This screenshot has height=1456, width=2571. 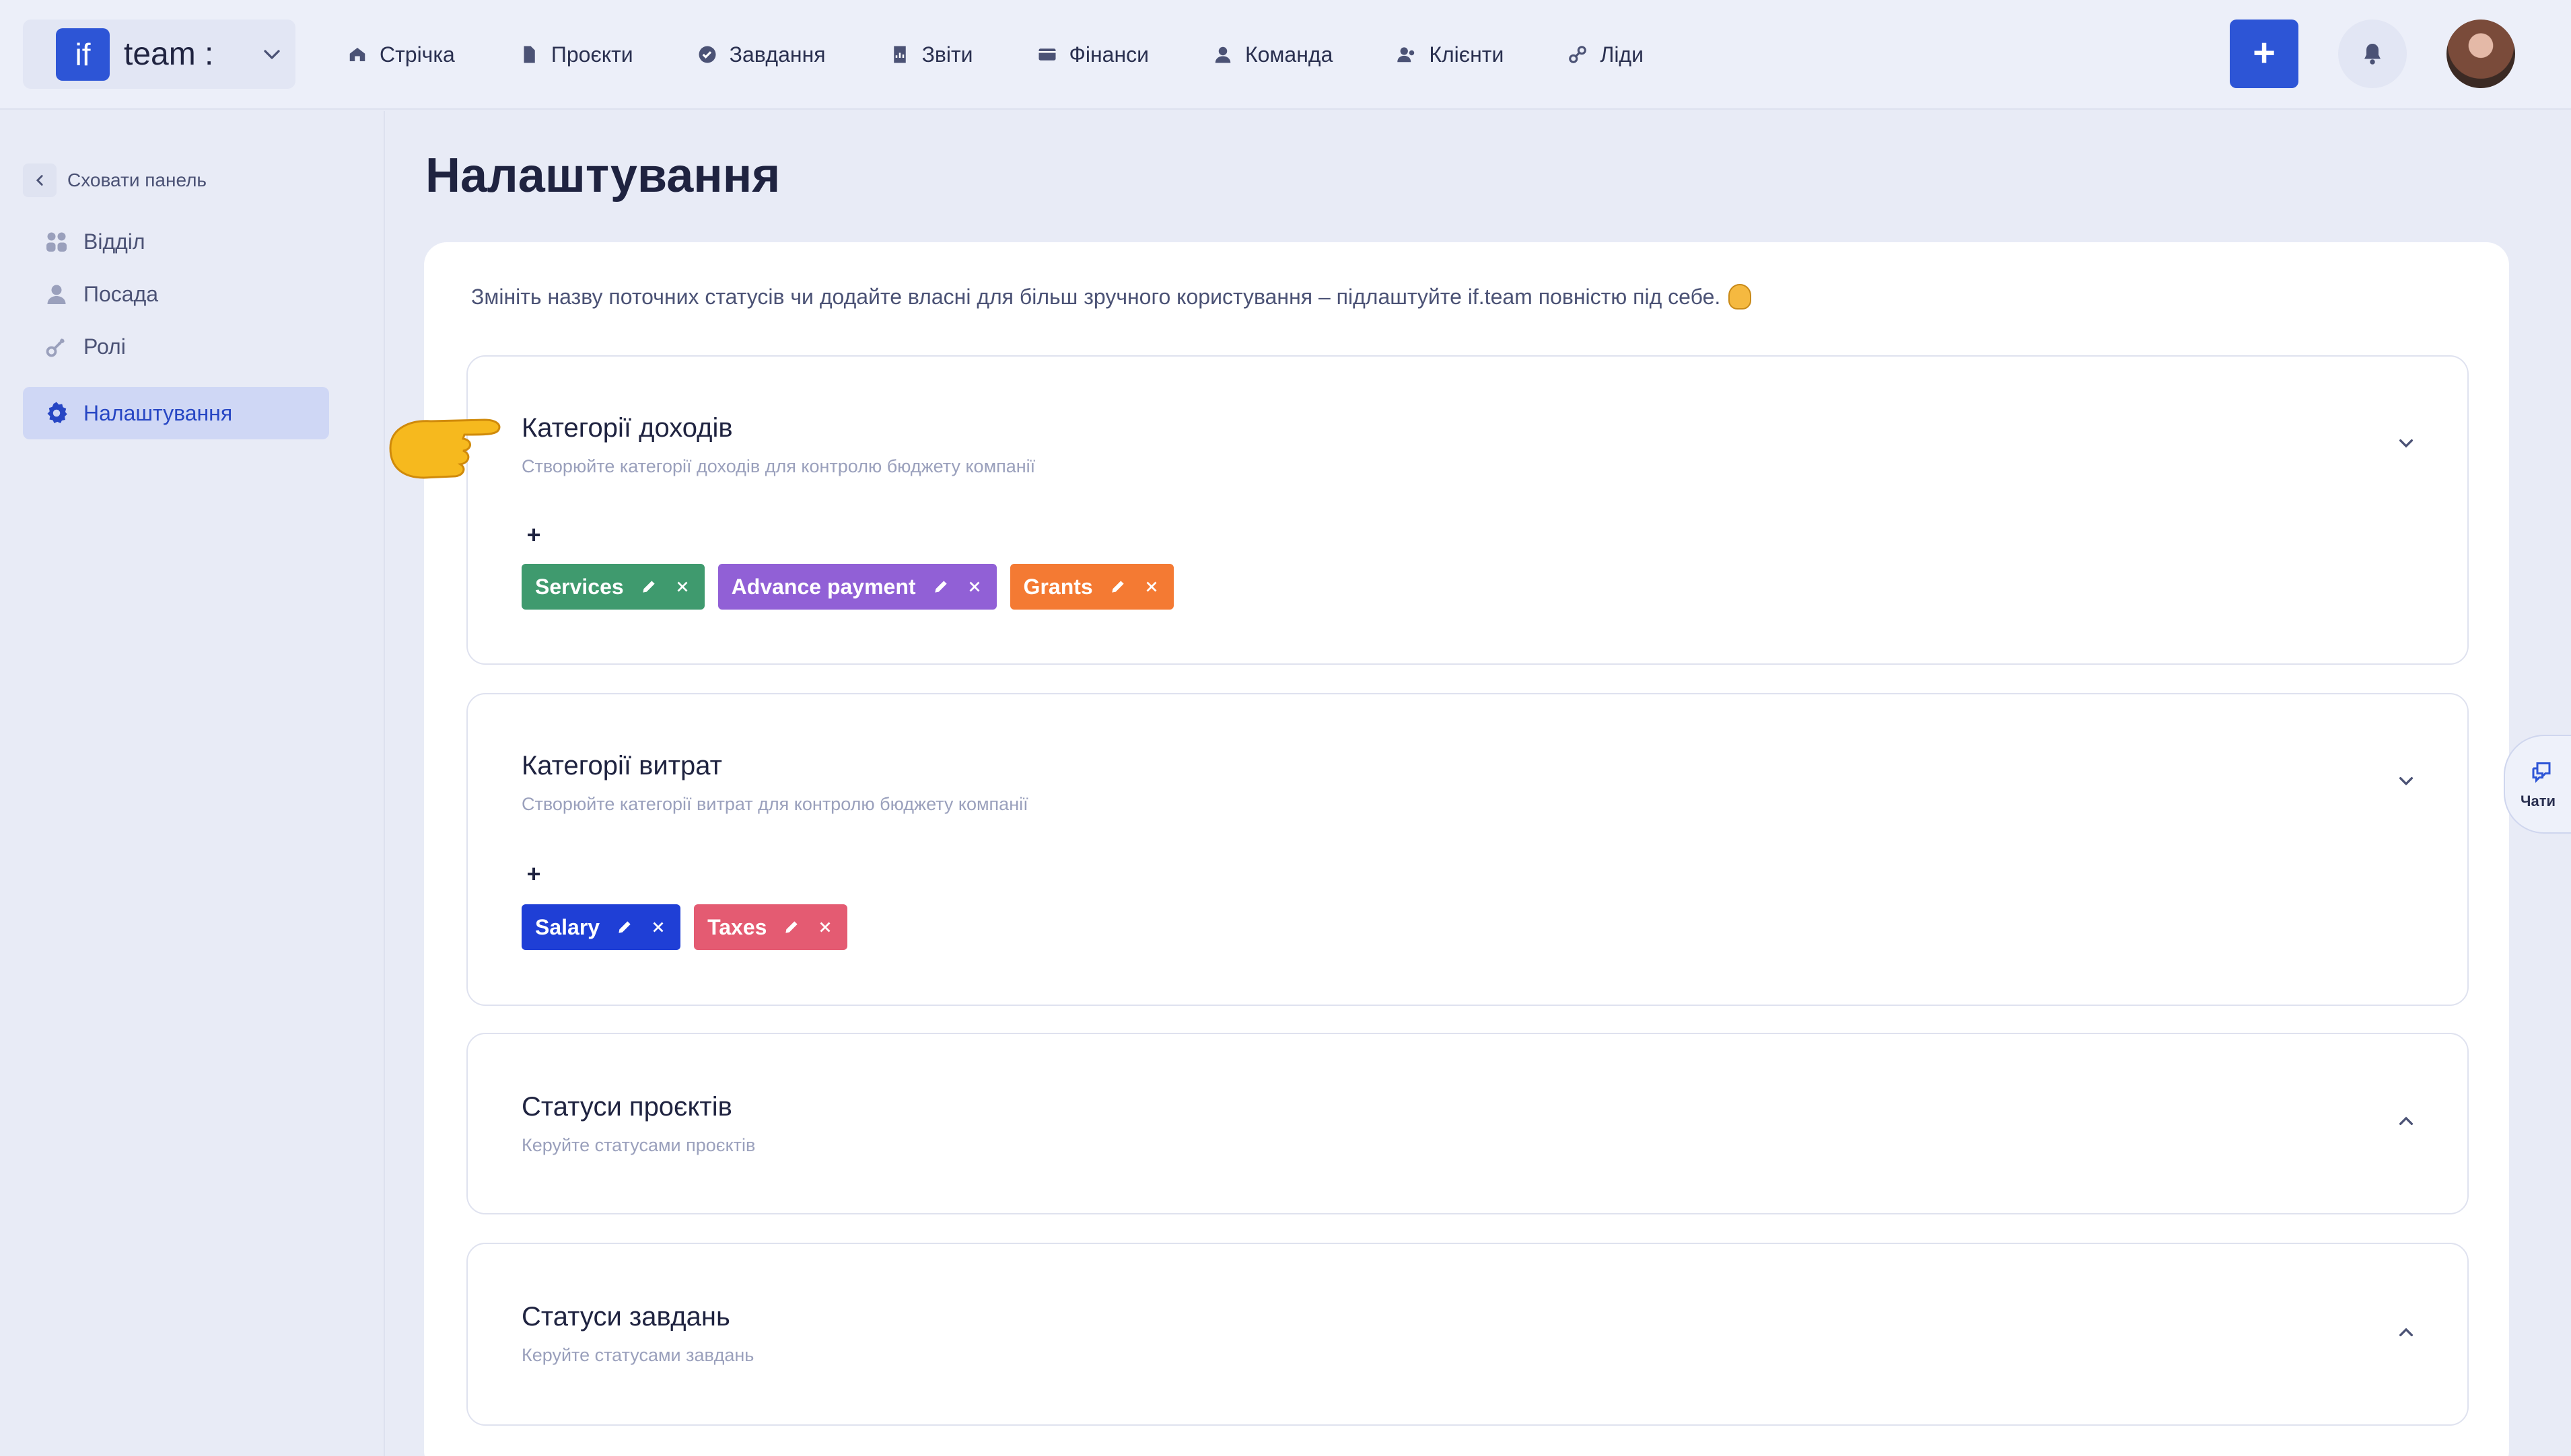 What do you see at coordinates (83, 54) in the screenshot?
I see `brand-logo: if` at bounding box center [83, 54].